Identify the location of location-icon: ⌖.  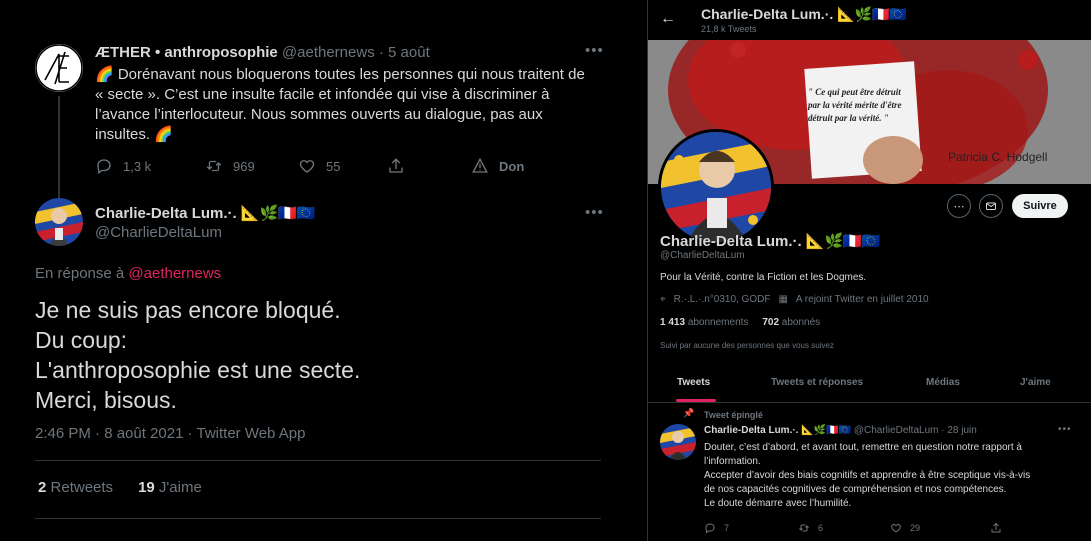
(663, 299).